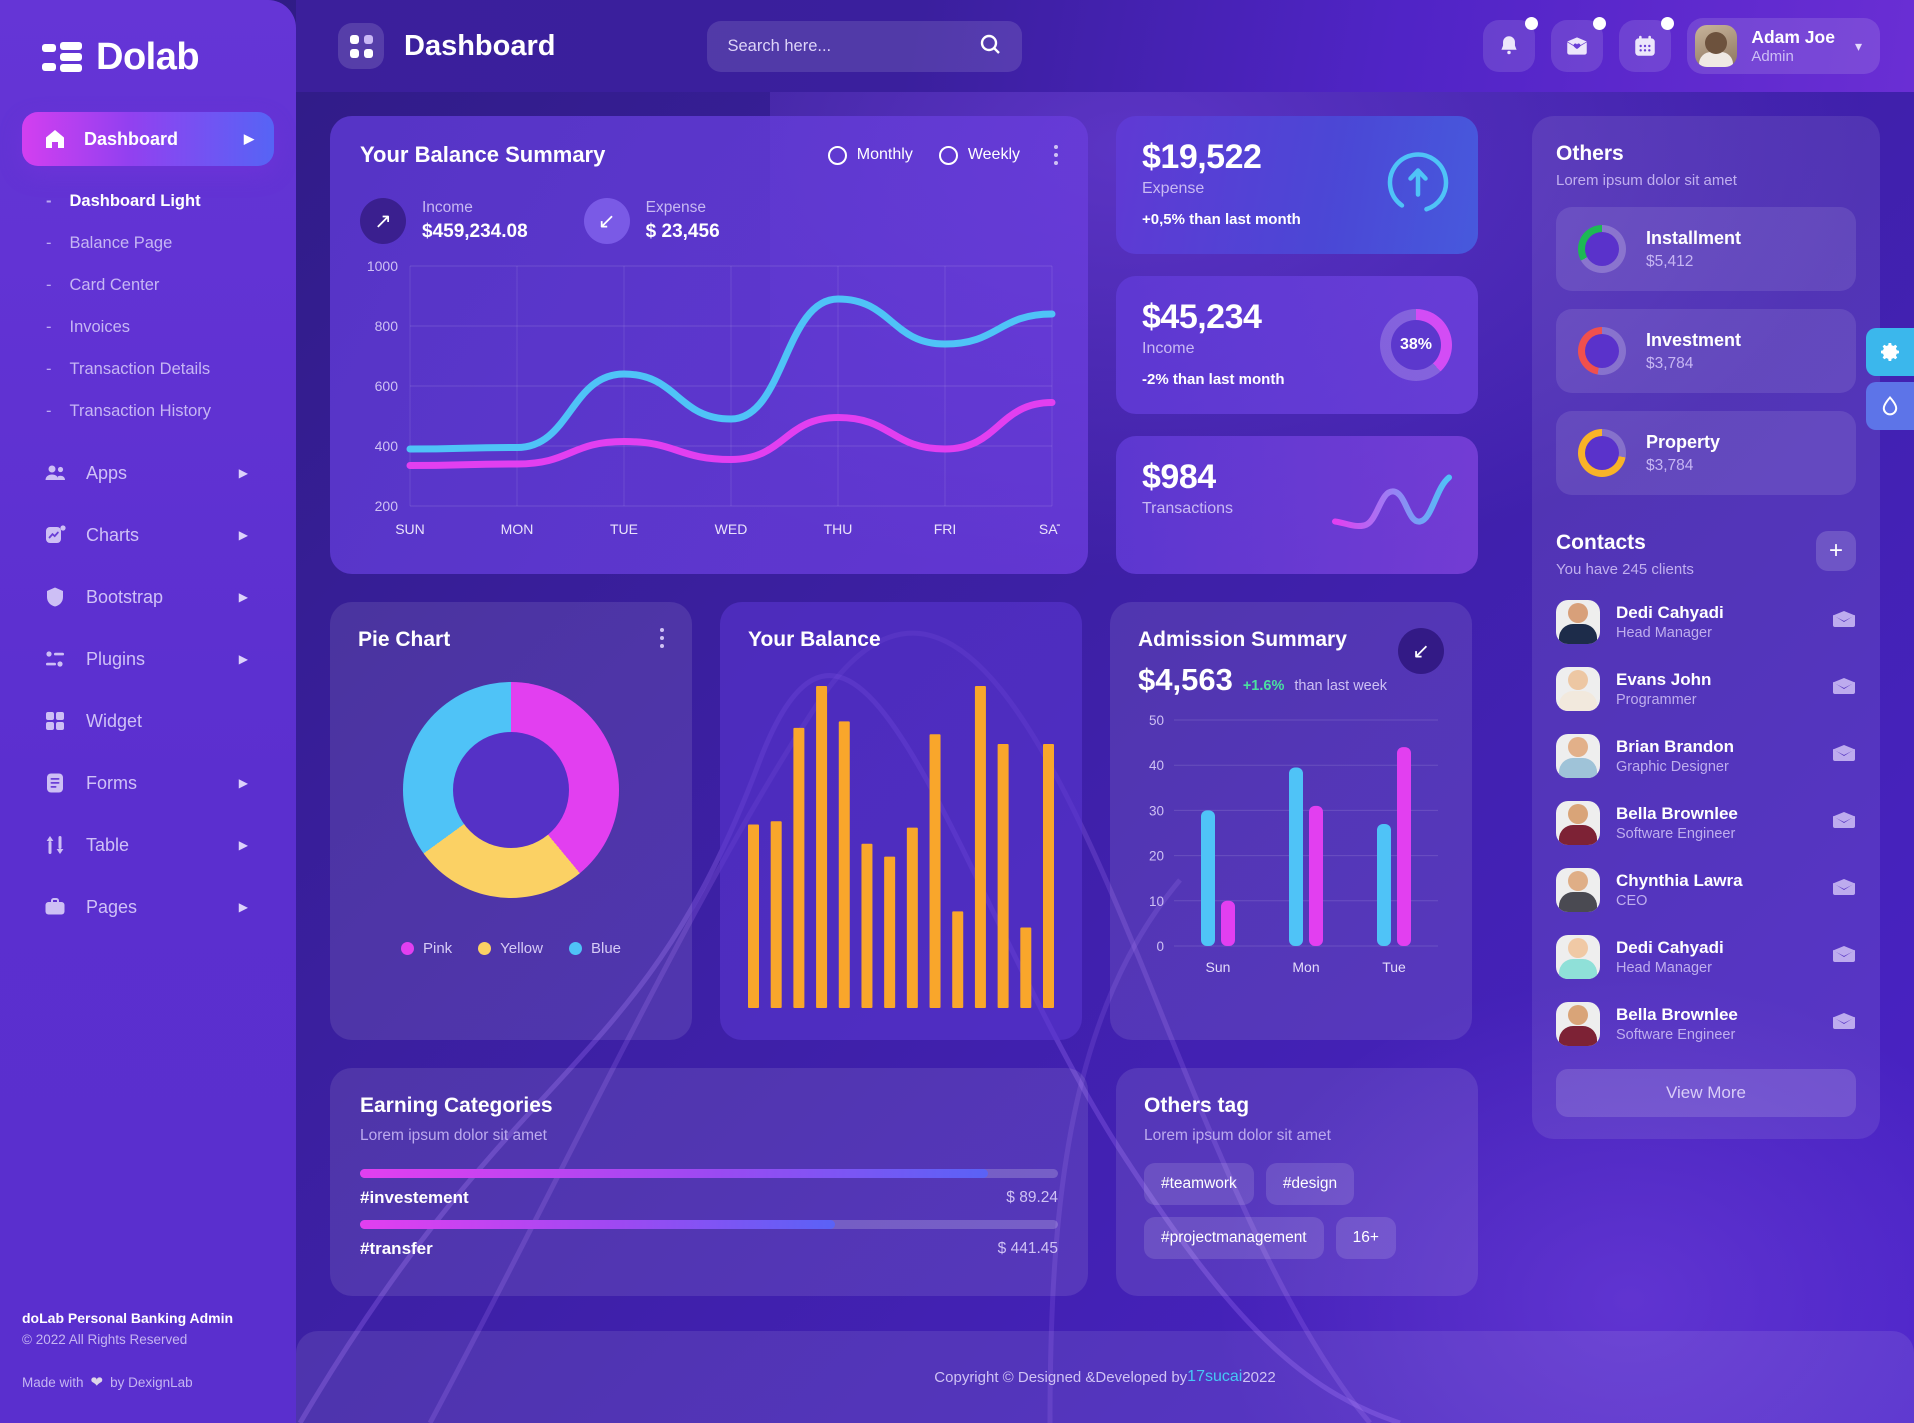 The width and height of the screenshot is (1914, 1423). Describe the element at coordinates (716, 397) in the screenshot. I see `balance-line-chart: 200 400 600 800 1000 SUN MON TUE WED THU FRI SAT` at that location.